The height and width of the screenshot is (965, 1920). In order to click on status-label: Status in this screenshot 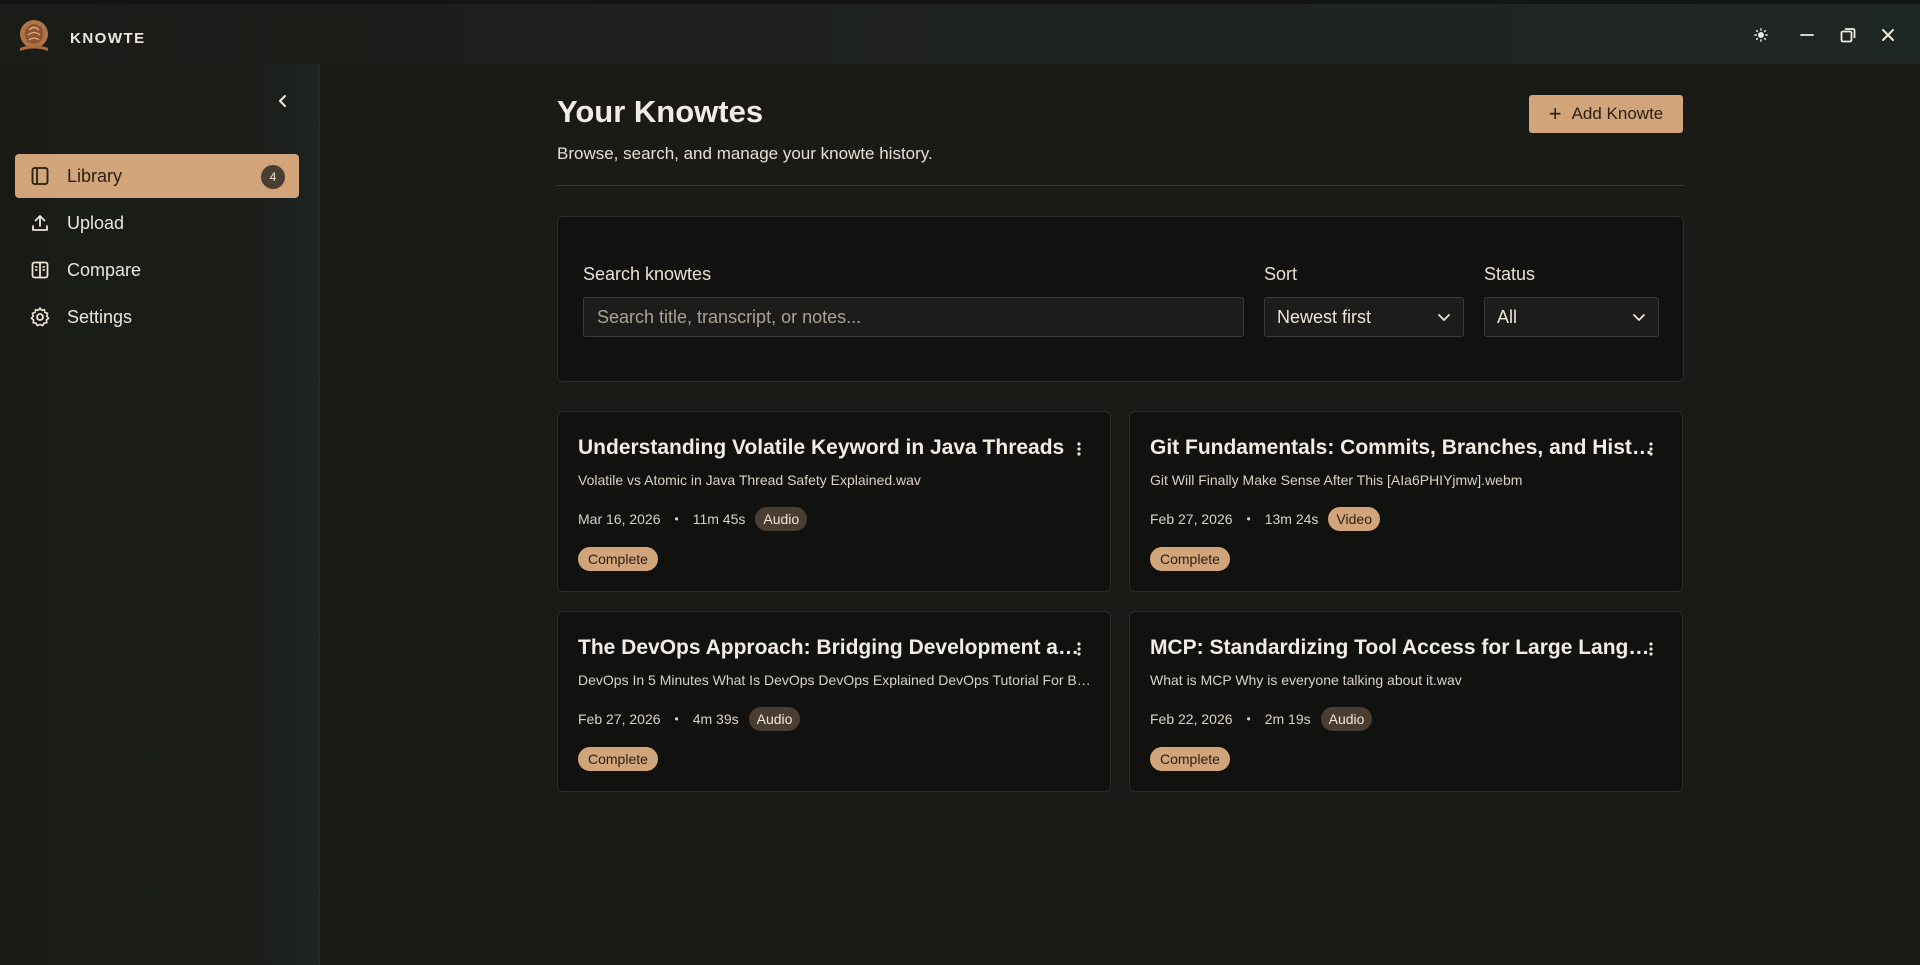, I will do `click(1510, 274)`.